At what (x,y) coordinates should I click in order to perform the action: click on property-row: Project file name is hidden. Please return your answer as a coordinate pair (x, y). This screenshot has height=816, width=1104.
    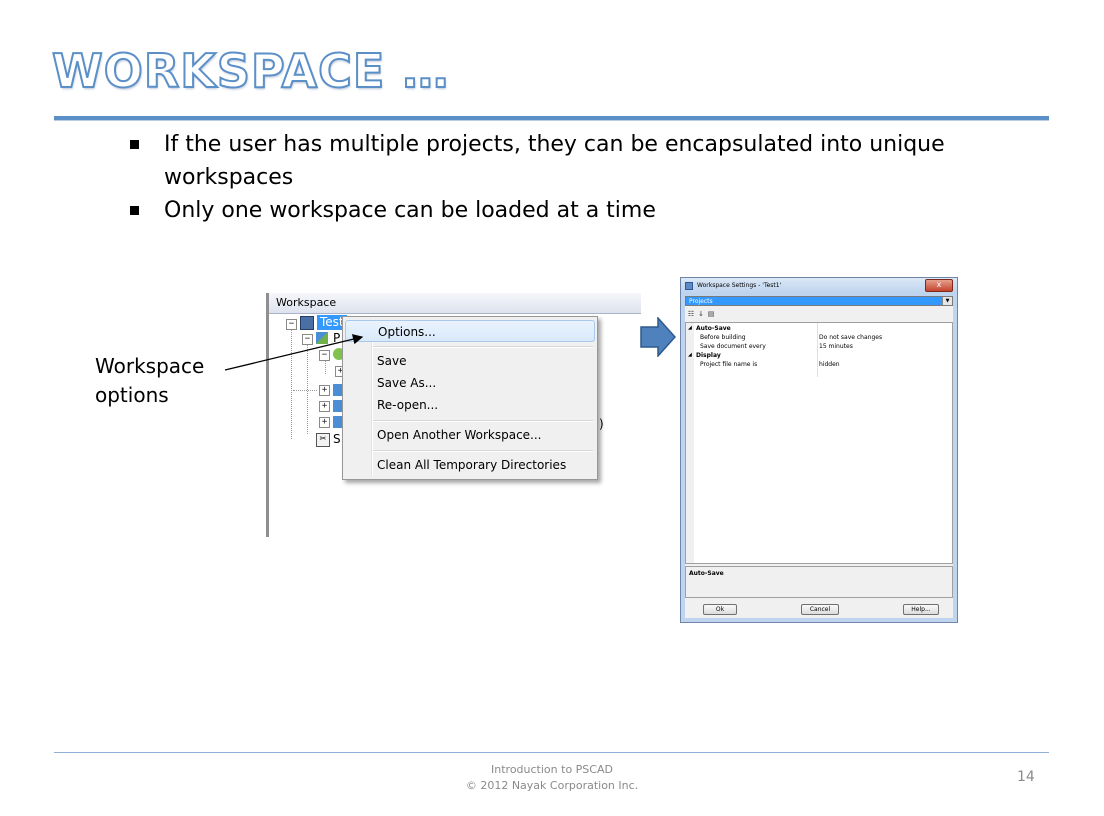
    Looking at the image, I should click on (819, 364).